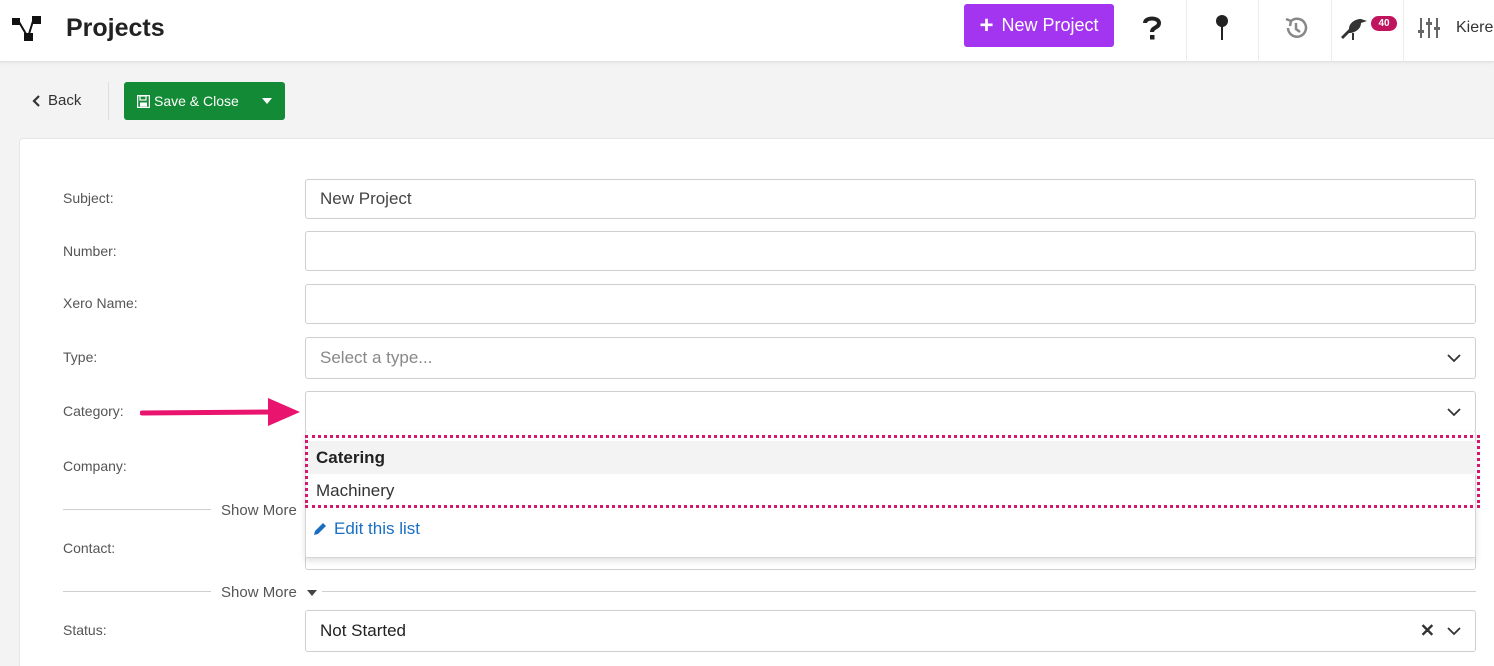 The image size is (1494, 666). What do you see at coordinates (65, 100) in the screenshot?
I see `back-label: Back` at bounding box center [65, 100].